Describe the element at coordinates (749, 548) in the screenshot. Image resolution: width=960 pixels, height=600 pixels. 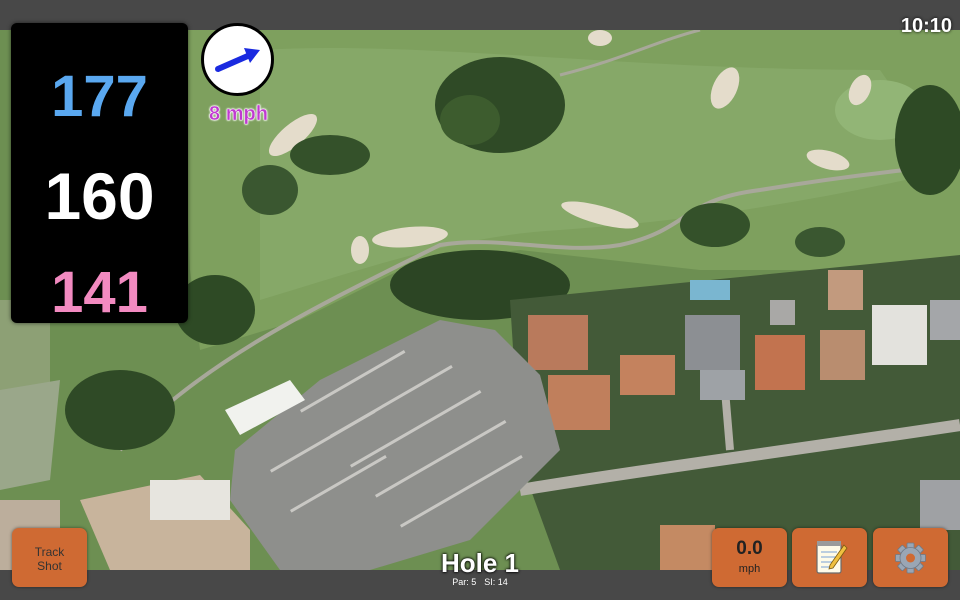
I see `speed-value: 0.0` at that location.